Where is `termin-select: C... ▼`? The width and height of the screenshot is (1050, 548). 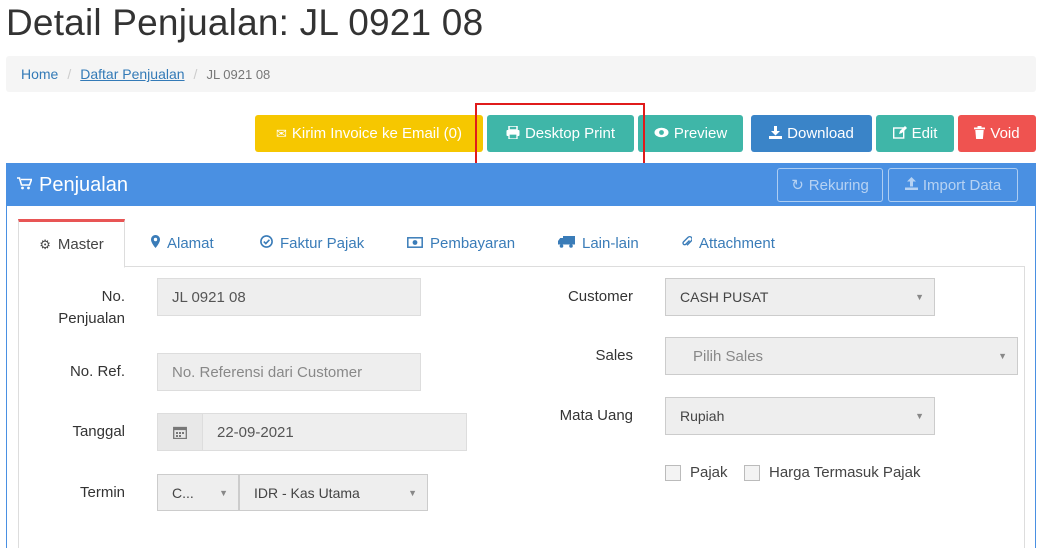 termin-select: C... ▼ is located at coordinates (198, 492).